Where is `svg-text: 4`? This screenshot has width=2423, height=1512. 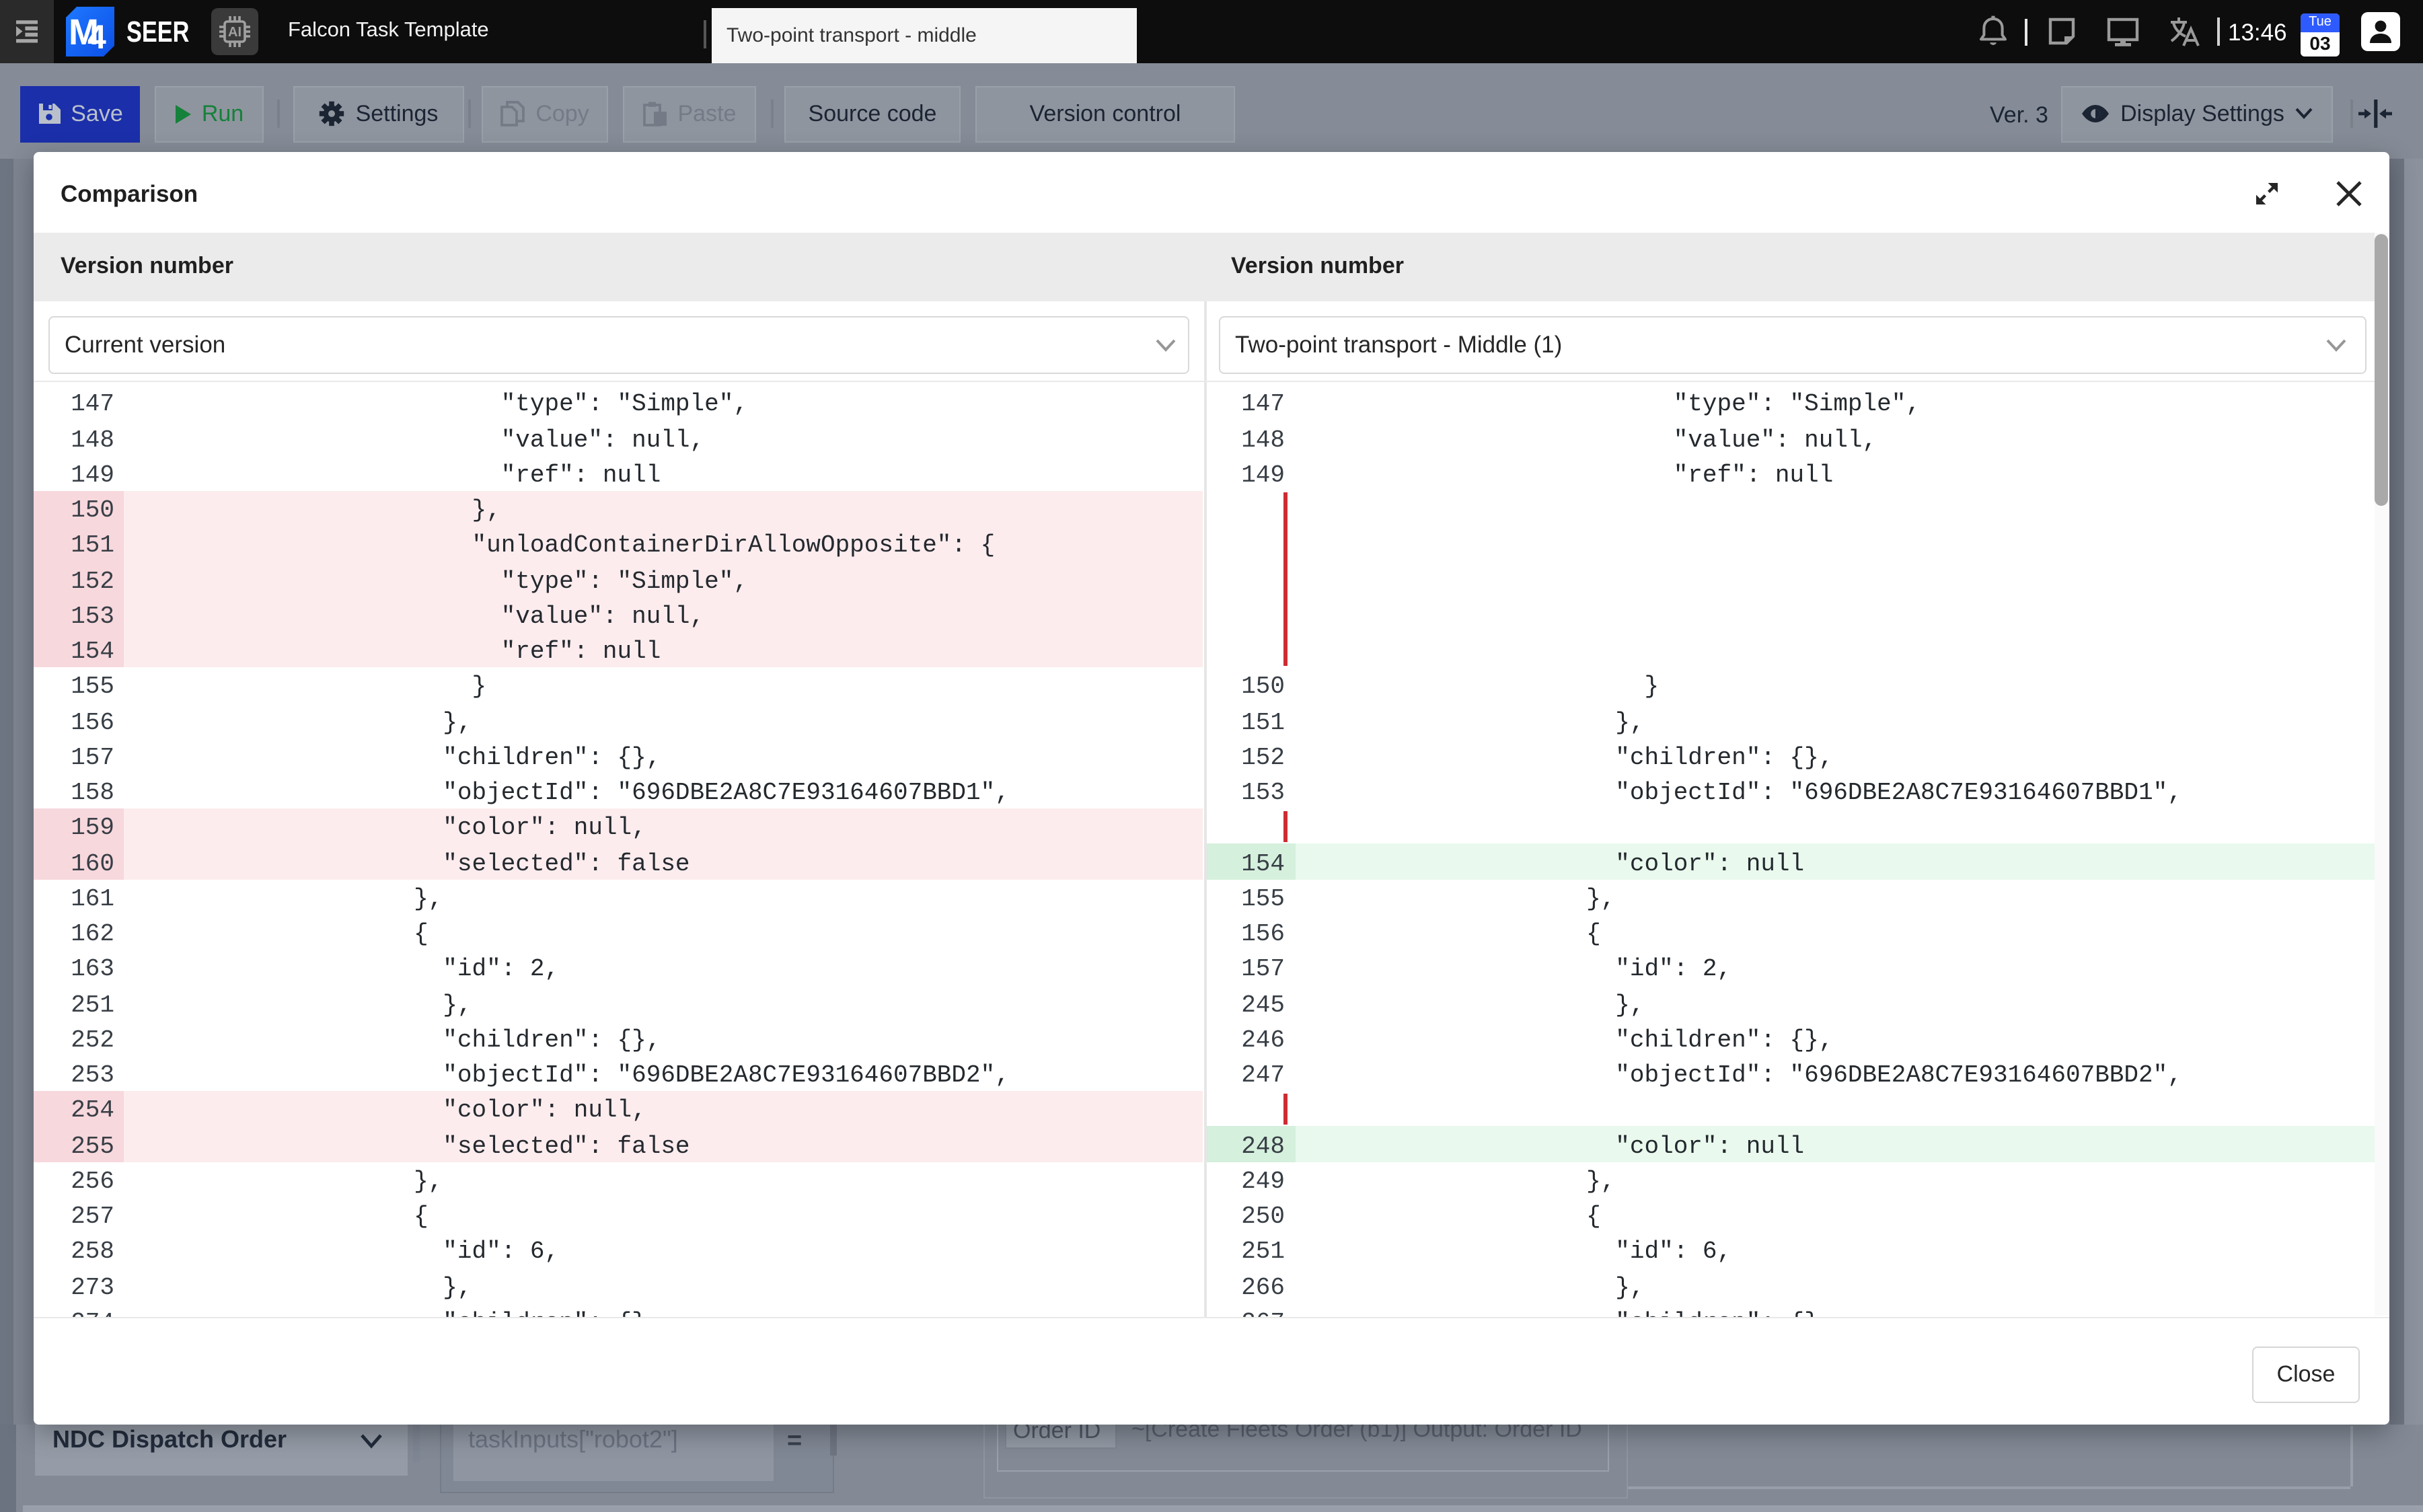 svg-text: 4 is located at coordinates (96, 37).